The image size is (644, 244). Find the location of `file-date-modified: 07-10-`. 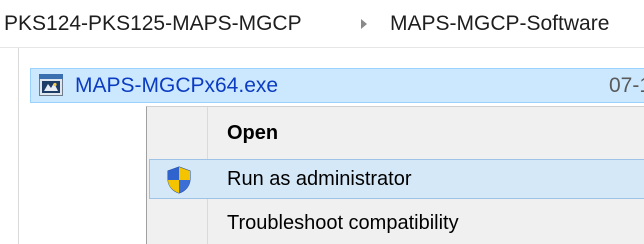

file-date-modified: 07-10- is located at coordinates (626, 85).